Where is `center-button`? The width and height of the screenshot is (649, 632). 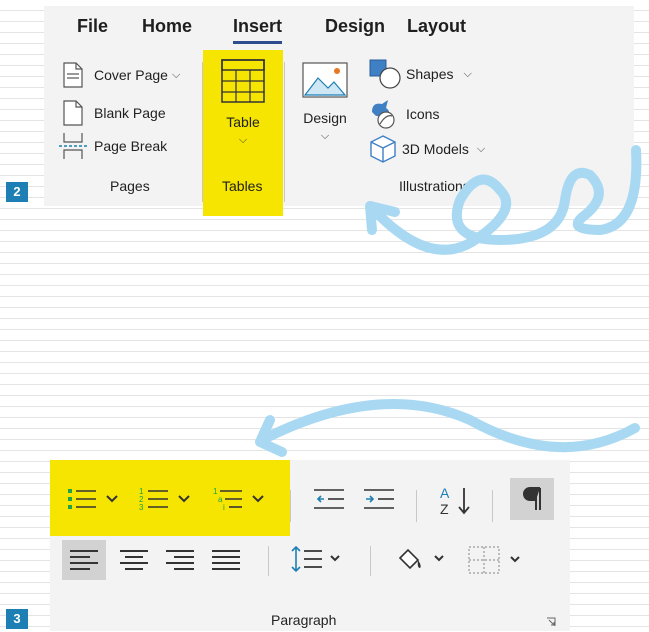
center-button is located at coordinates (134, 562).